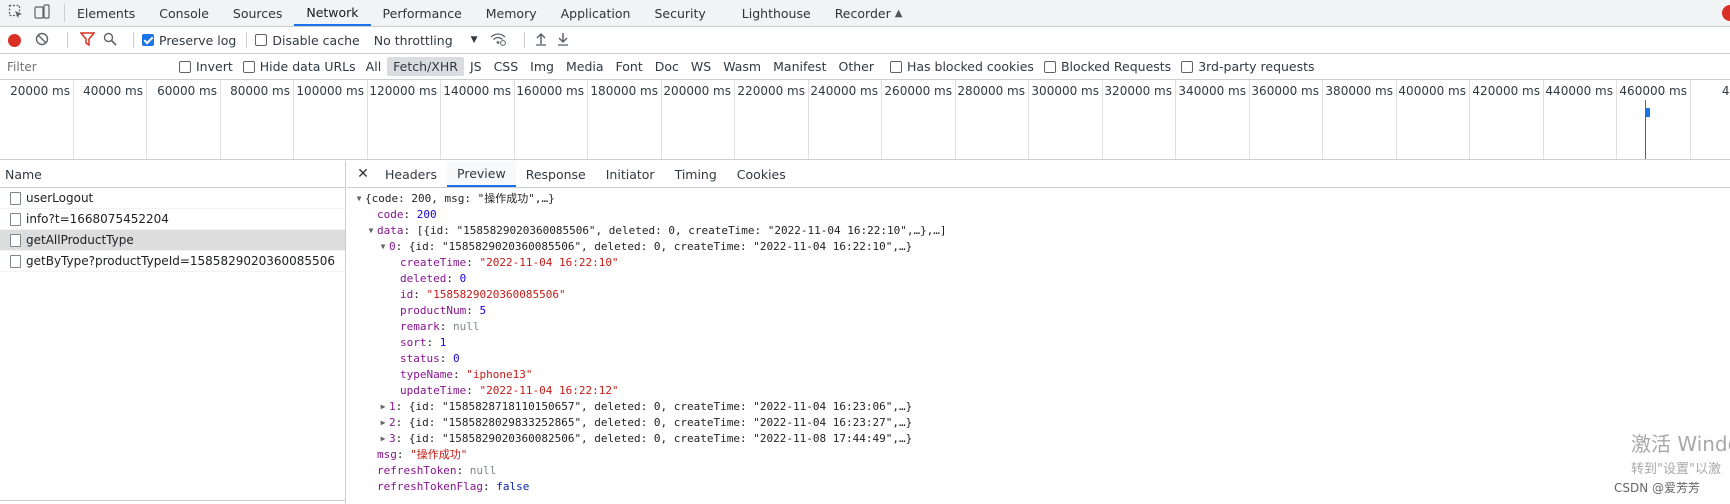 The height and width of the screenshot is (504, 1730). I want to click on tab-initiator: Initiator, so click(630, 174).